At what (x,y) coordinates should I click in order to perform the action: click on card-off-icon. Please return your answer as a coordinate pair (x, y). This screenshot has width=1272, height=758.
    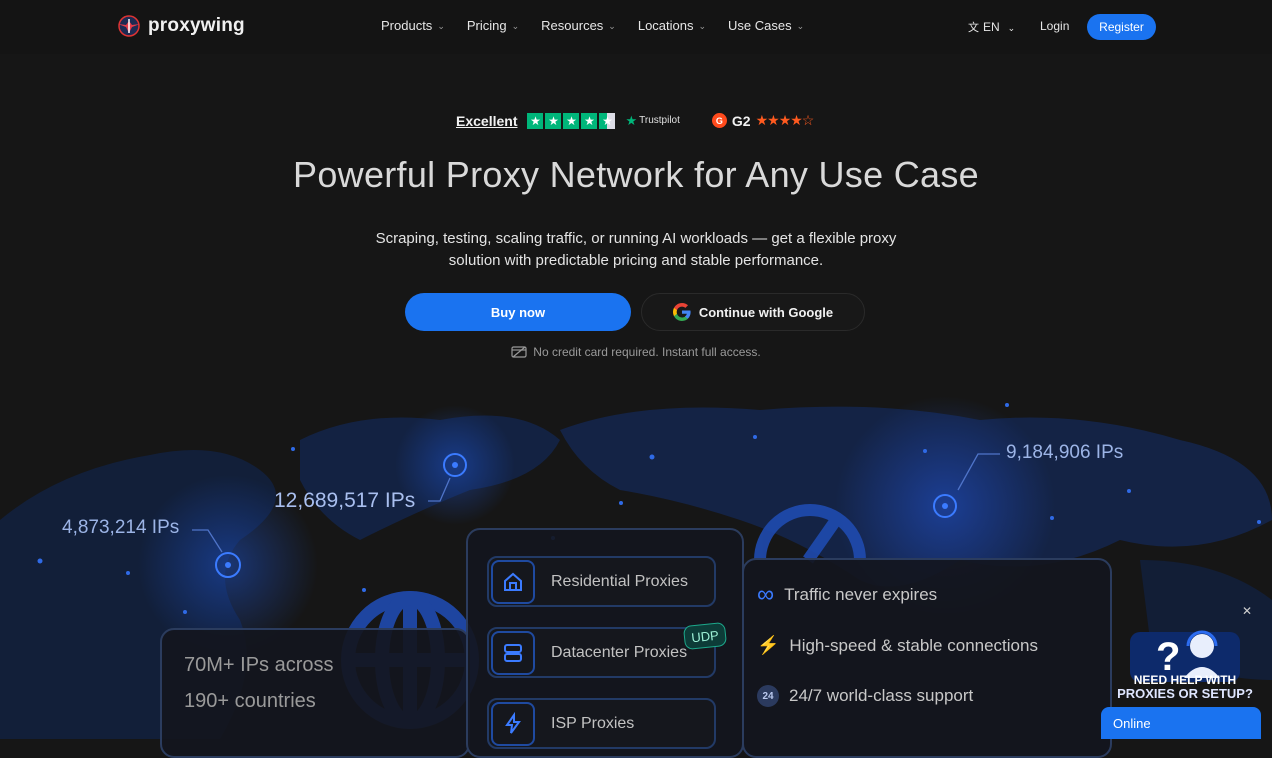
    Looking at the image, I should click on (519, 352).